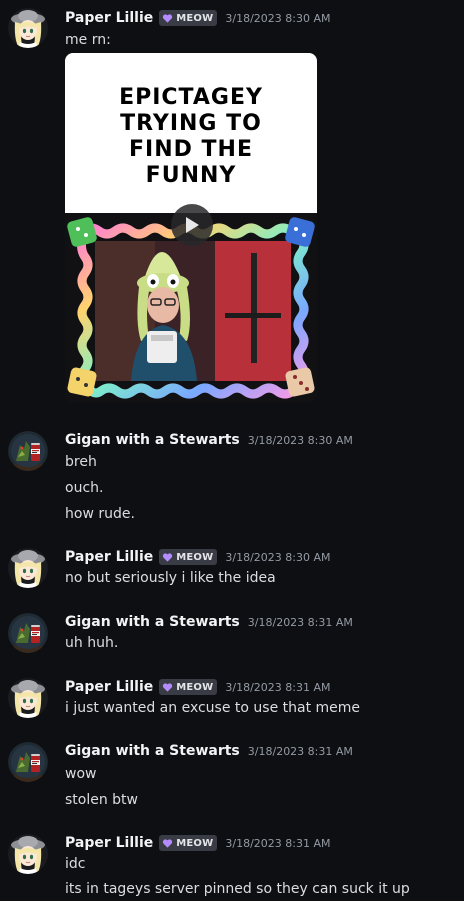 The image size is (464, 901). What do you see at coordinates (92, 643) in the screenshot?
I see `message-text: uh huh.` at bounding box center [92, 643].